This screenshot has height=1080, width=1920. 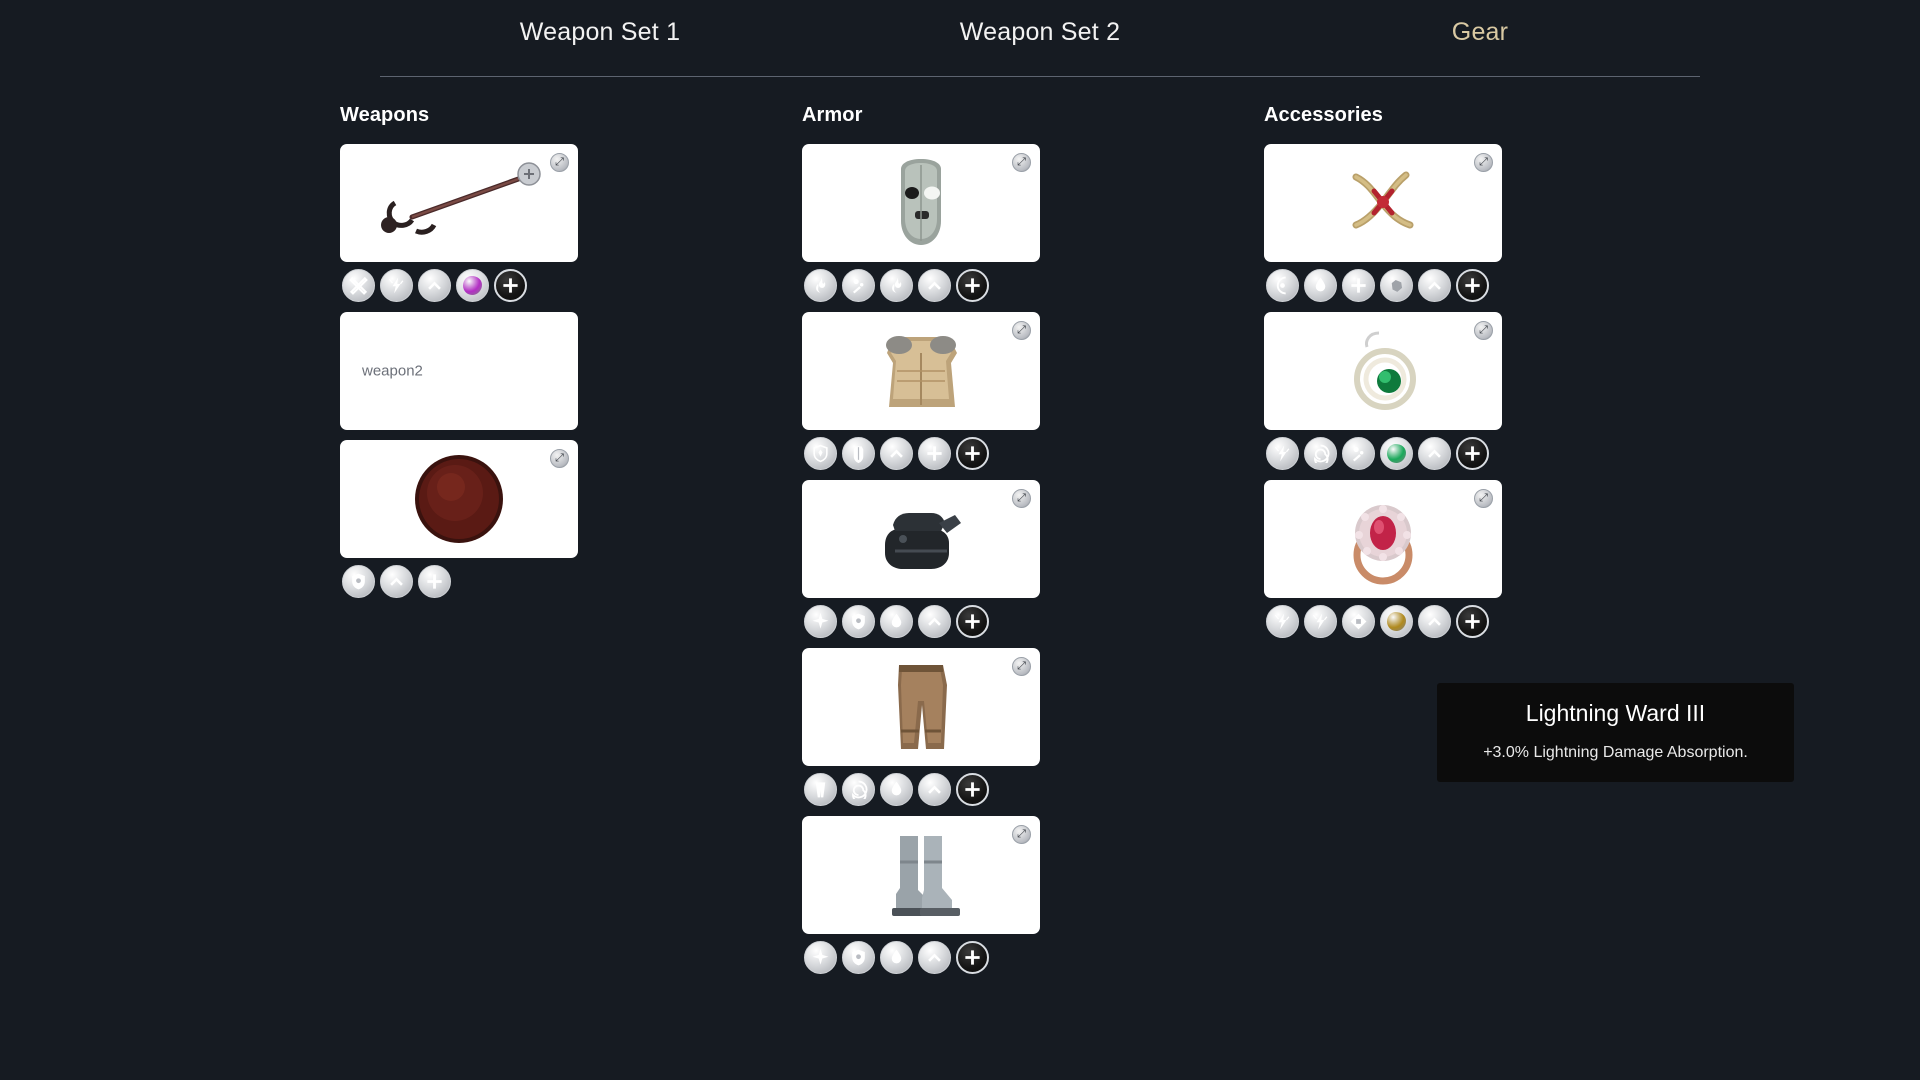 I want to click on gem-green-icon, so click(x=1396, y=453).